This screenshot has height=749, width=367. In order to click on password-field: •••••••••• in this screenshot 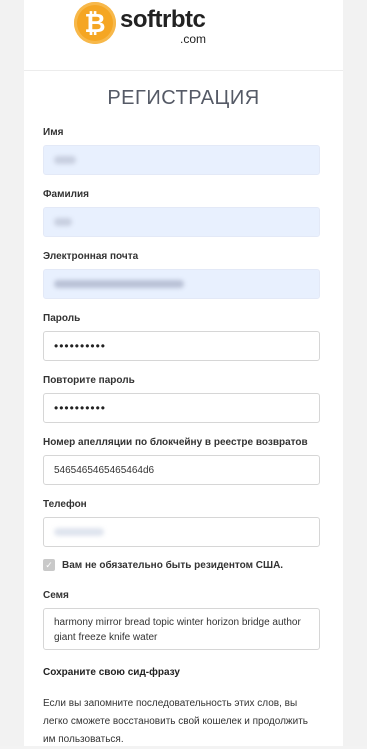, I will do `click(181, 346)`.